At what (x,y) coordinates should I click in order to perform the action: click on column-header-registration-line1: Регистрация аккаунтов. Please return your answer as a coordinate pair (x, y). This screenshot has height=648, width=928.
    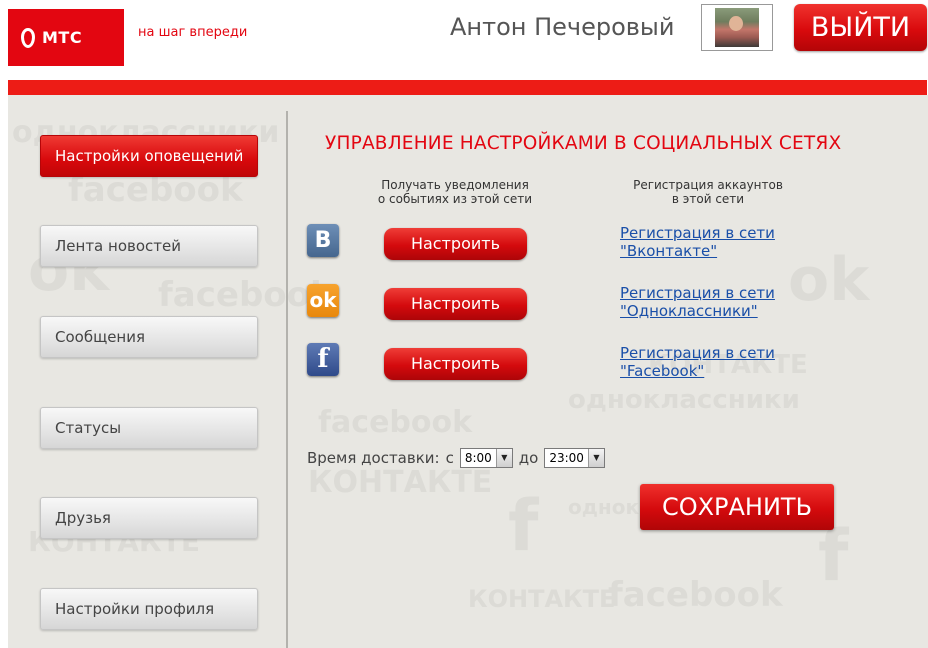
    Looking at the image, I should click on (708, 185).